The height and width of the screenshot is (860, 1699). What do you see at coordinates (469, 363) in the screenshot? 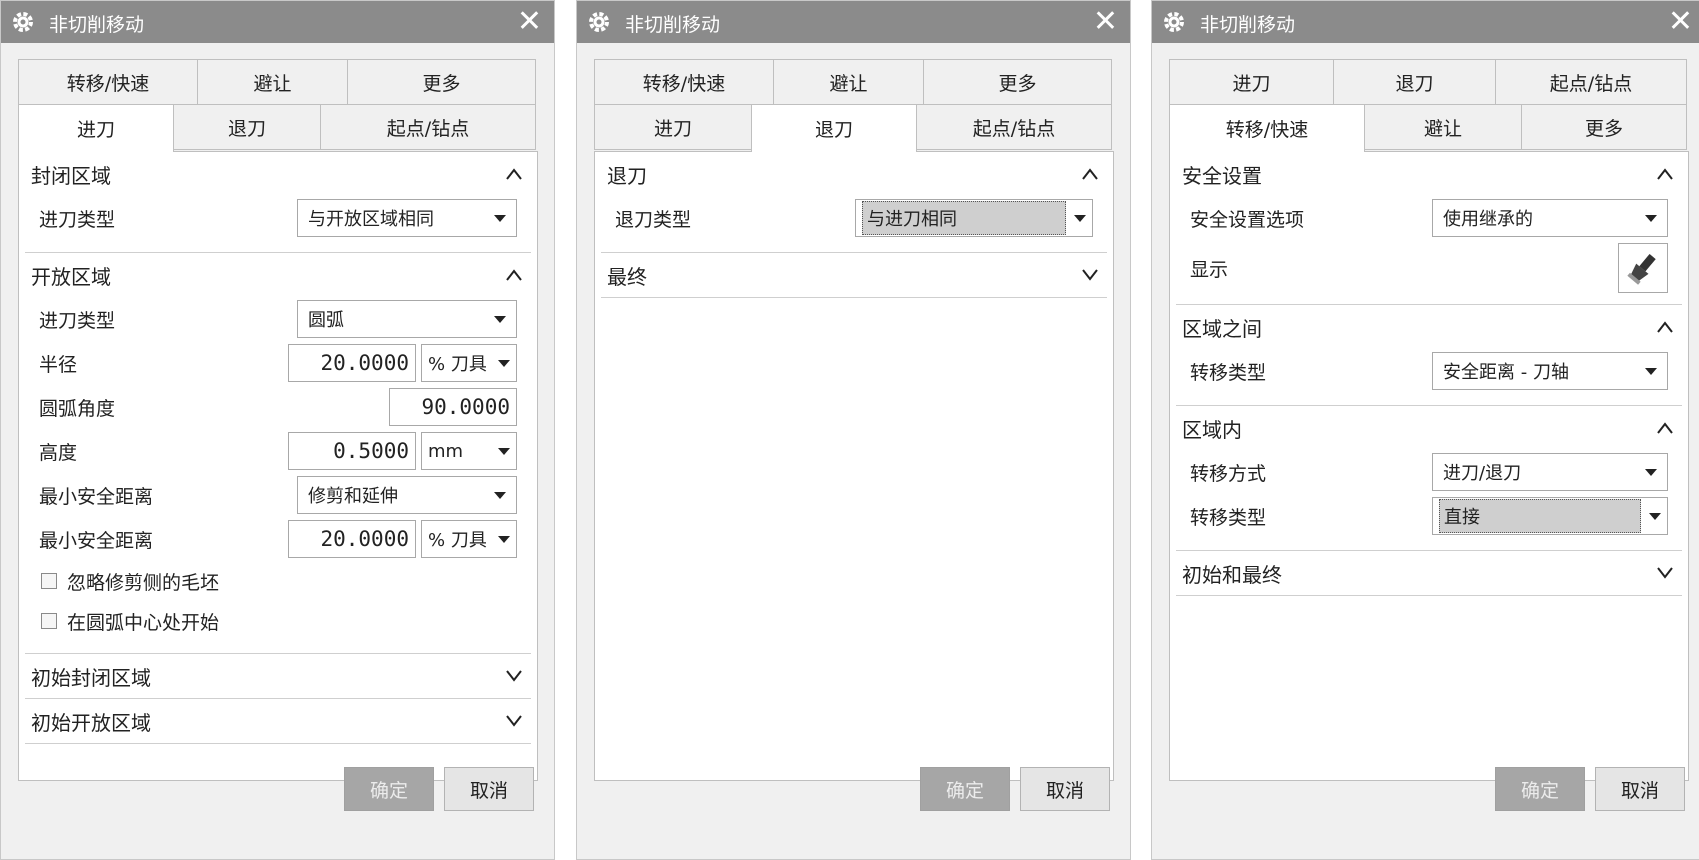
I see `radius-unit-select: % 刀具` at bounding box center [469, 363].